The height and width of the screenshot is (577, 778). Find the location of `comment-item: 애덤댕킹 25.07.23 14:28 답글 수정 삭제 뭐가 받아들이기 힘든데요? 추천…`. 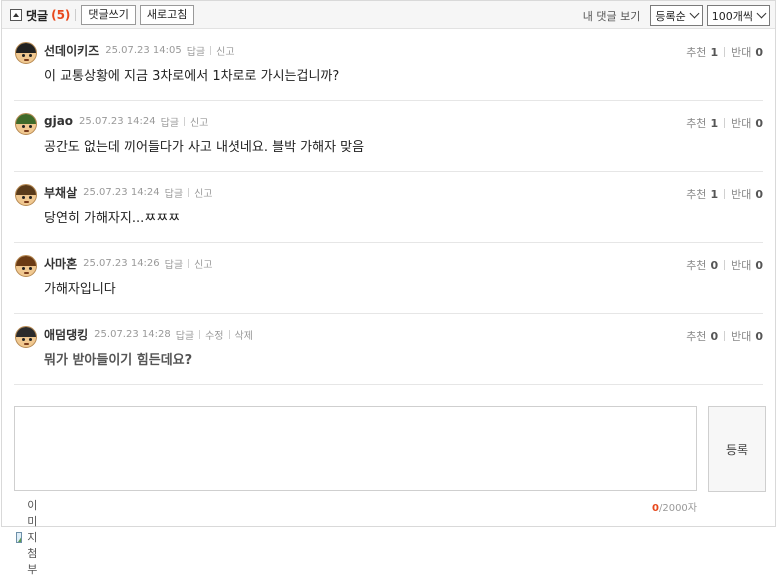

comment-item: 애덤댕킹 25.07.23 14:28 답글 수정 삭제 뭐가 받아들이기 힘든데요? 추천… is located at coordinates (388, 349).